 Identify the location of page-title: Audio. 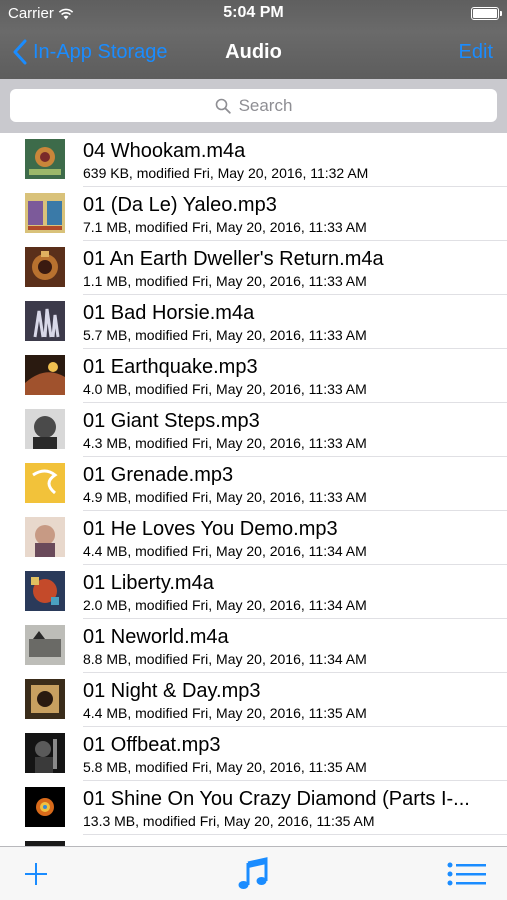
(253, 52).